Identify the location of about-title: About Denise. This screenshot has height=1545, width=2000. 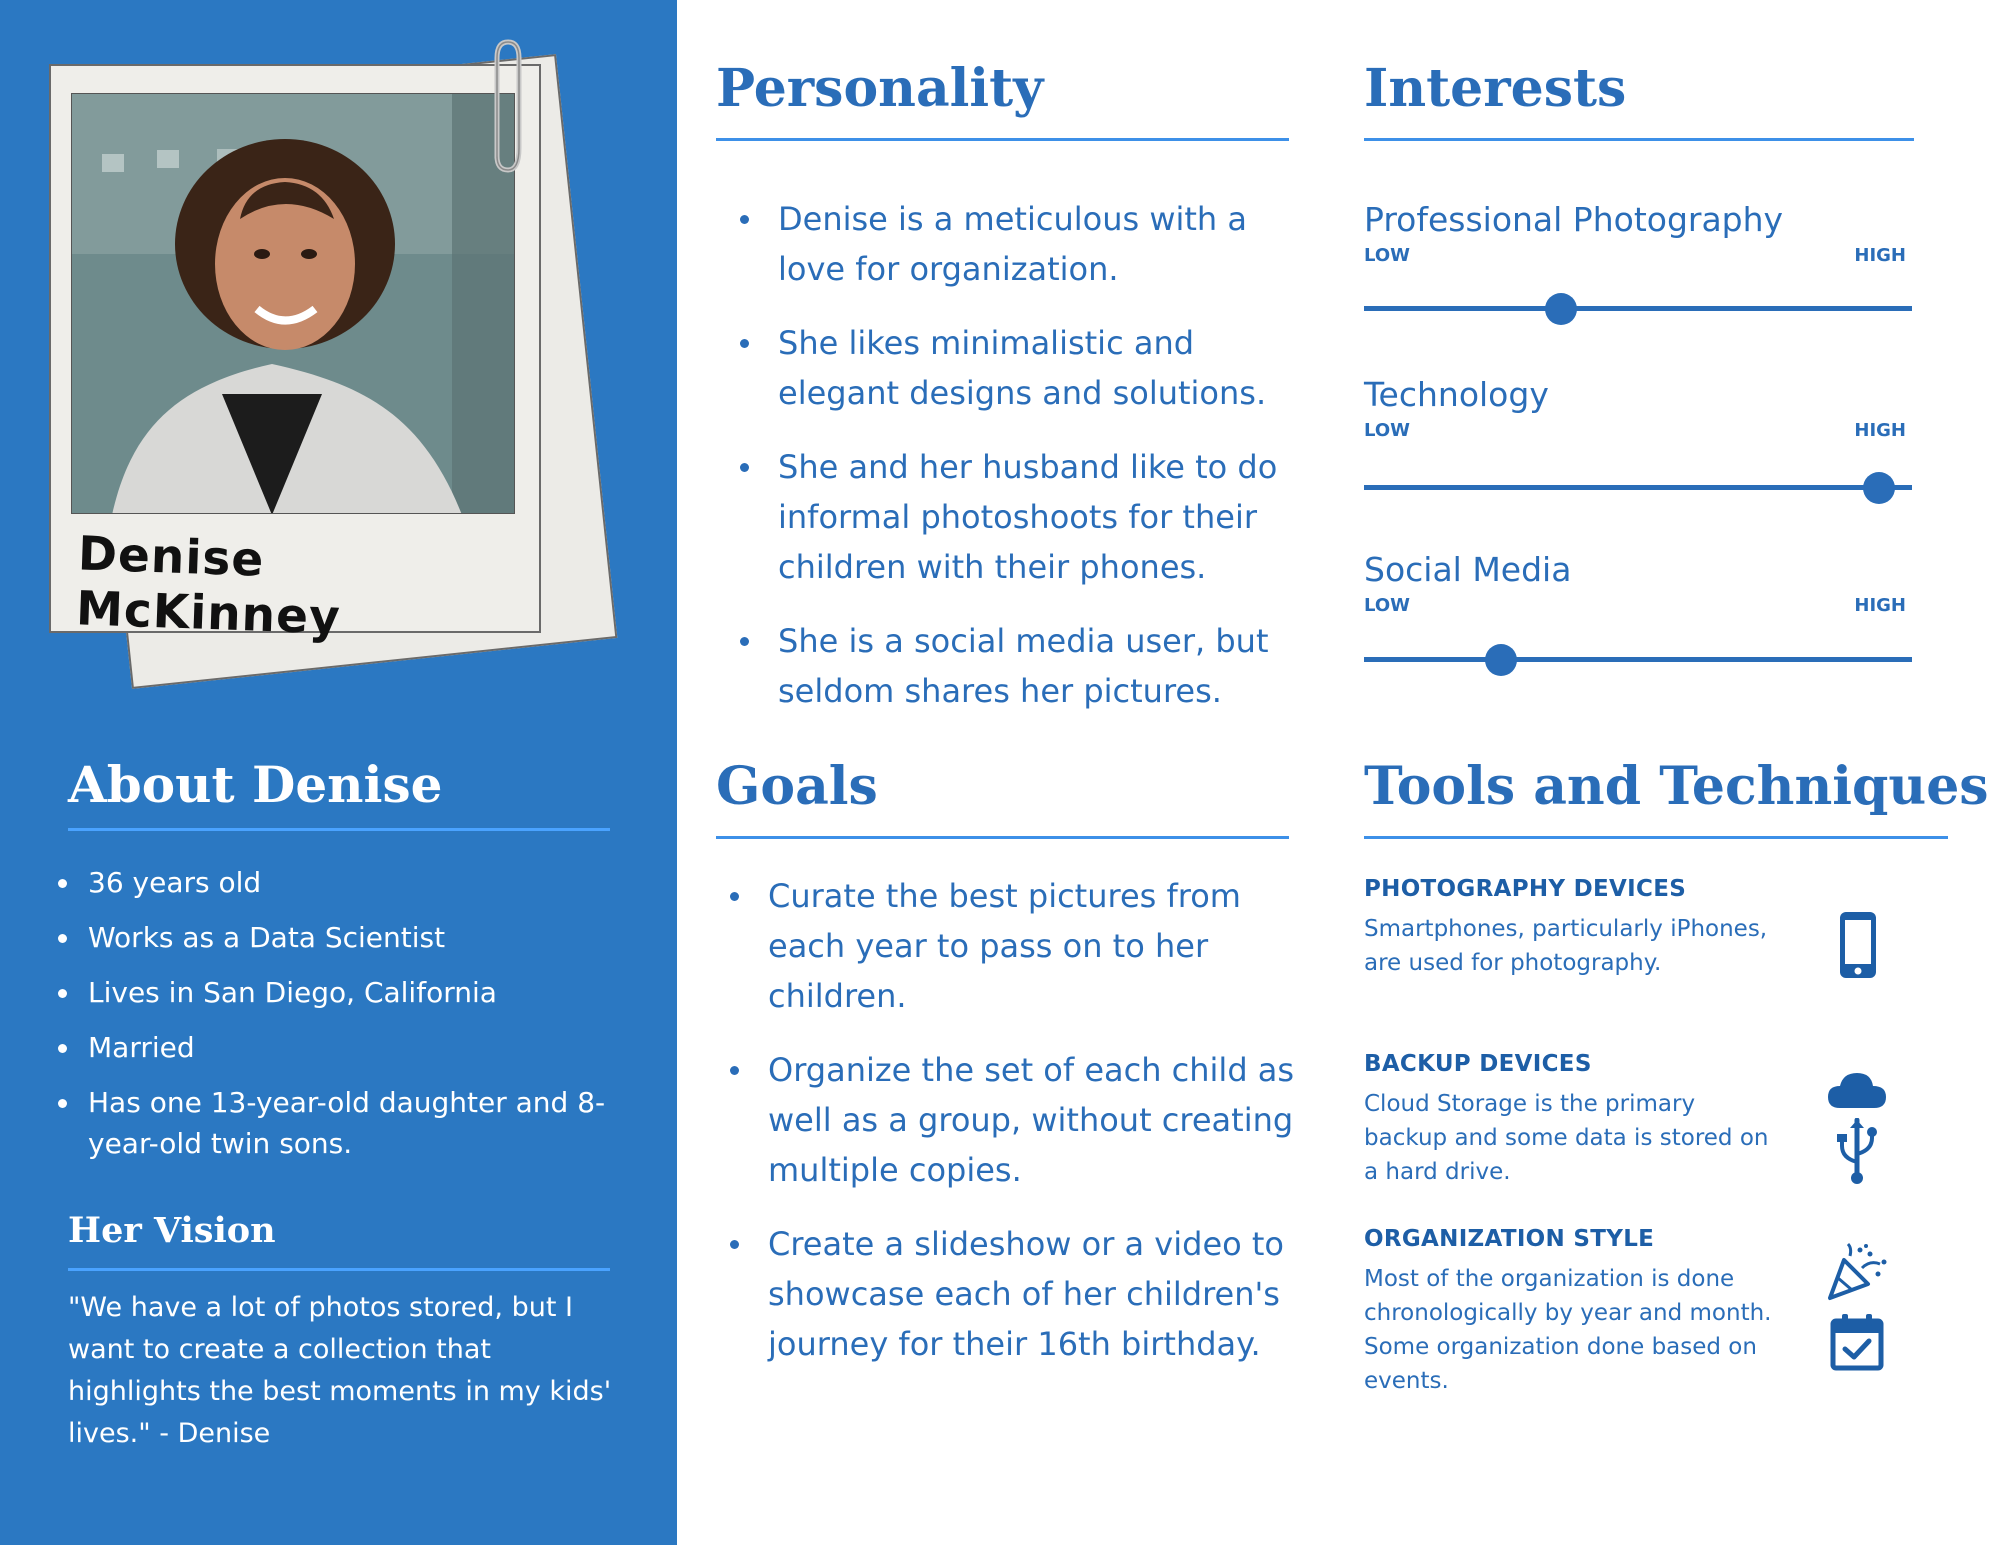
(255, 784).